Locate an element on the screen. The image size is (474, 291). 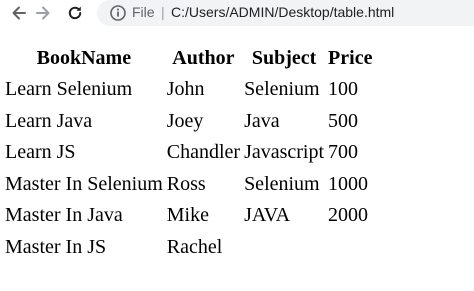
header-author: Author is located at coordinates (203, 58).